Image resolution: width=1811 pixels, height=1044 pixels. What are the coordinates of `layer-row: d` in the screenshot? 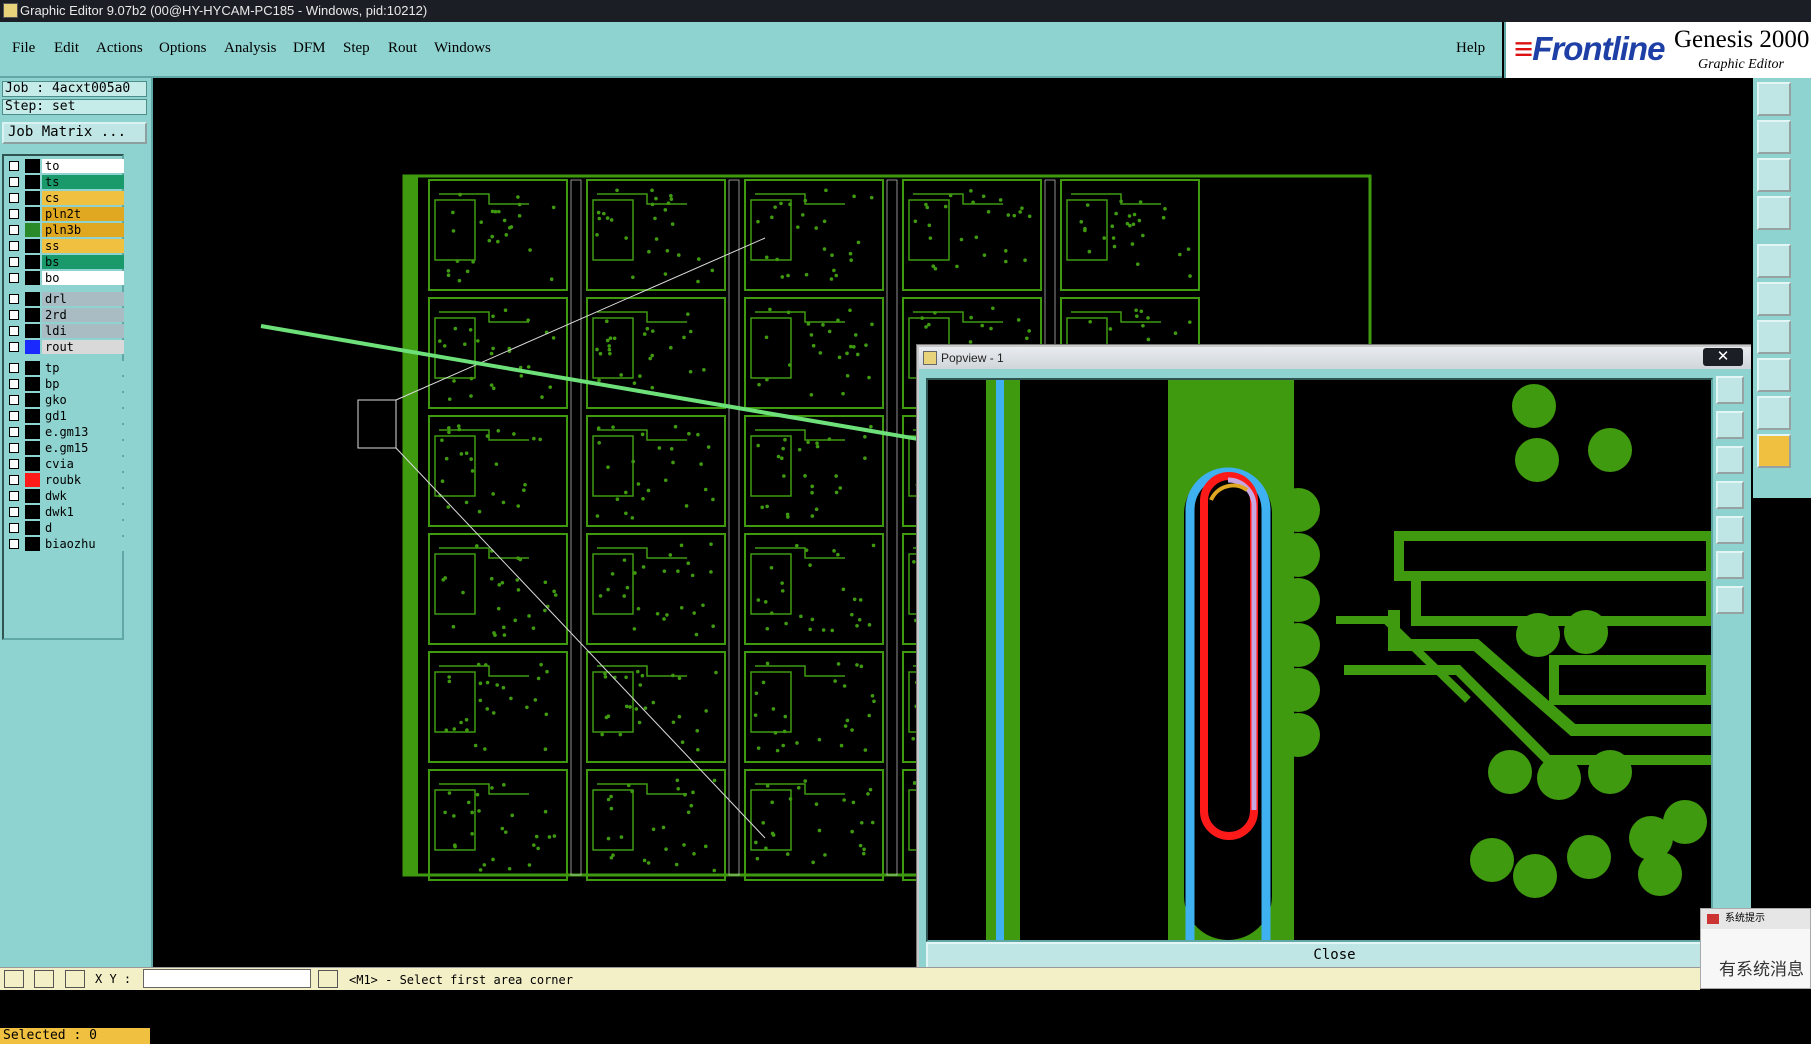 It's located at (65, 528).